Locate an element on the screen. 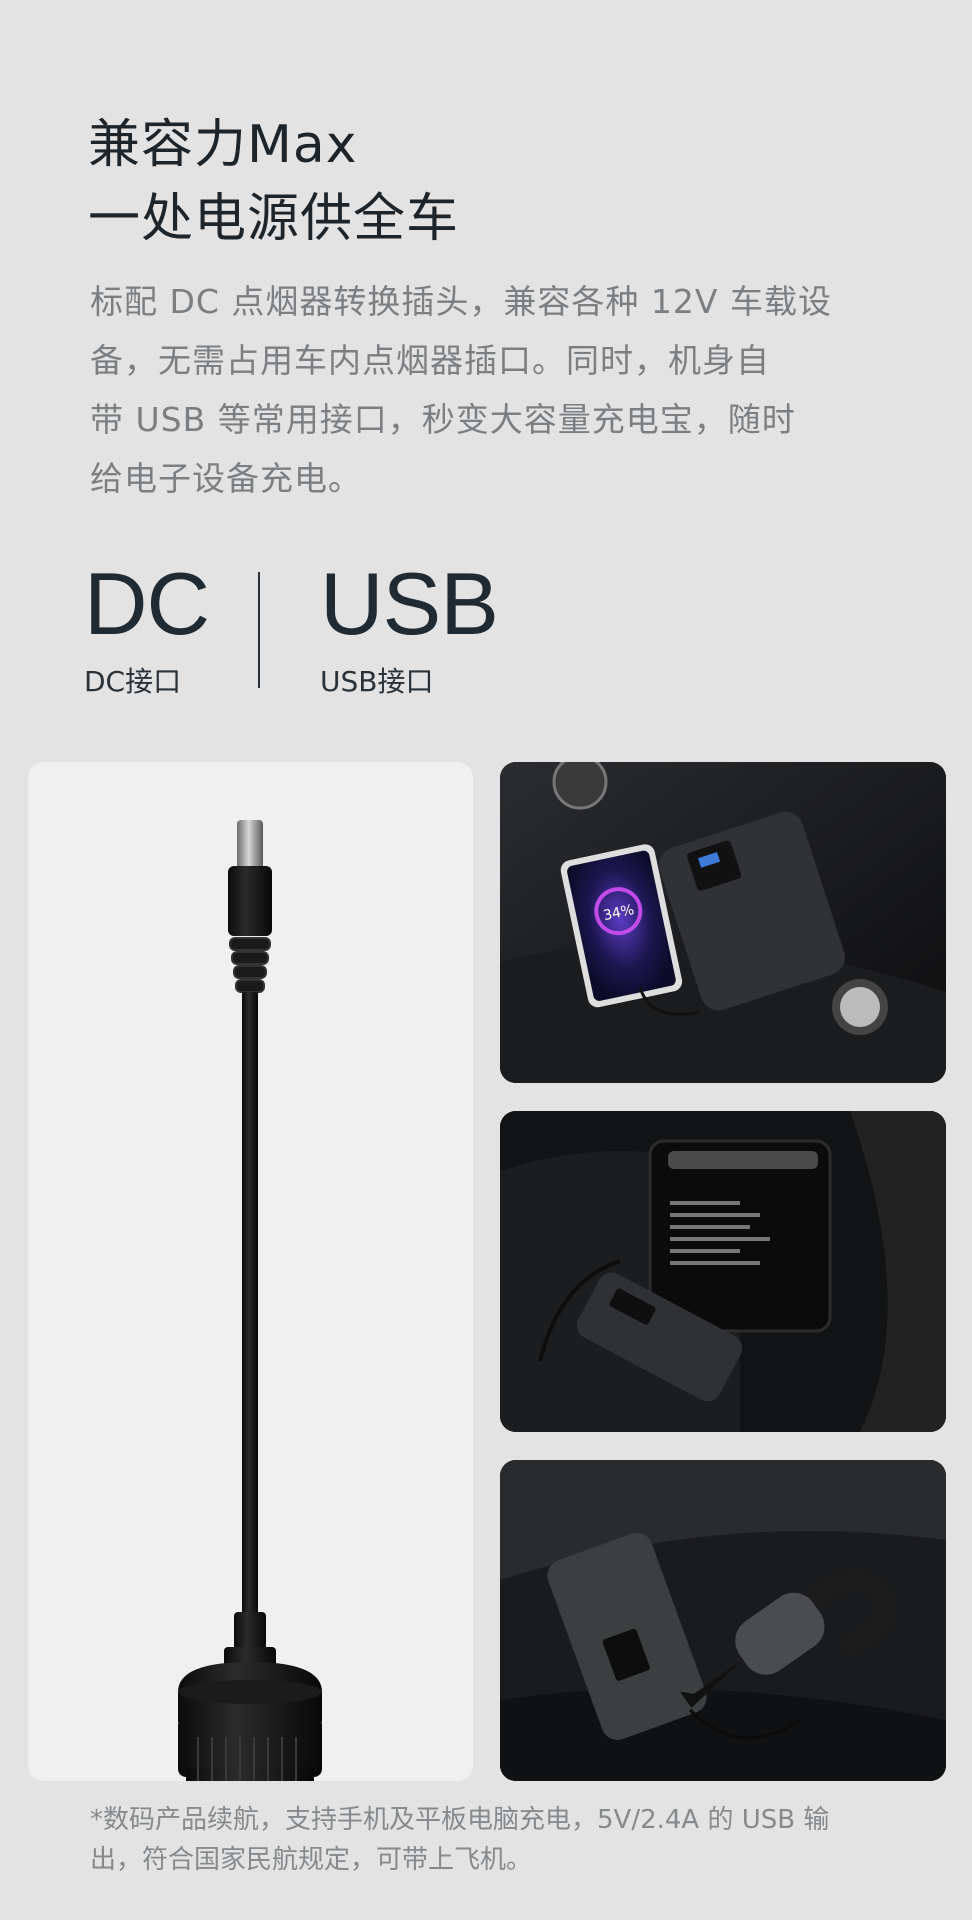 Image resolution: width=972 pixels, height=1920 pixels. description-line: 标配 DC 点烟器转换插头，兼容各种 12V 车载设 is located at coordinates (461, 301).